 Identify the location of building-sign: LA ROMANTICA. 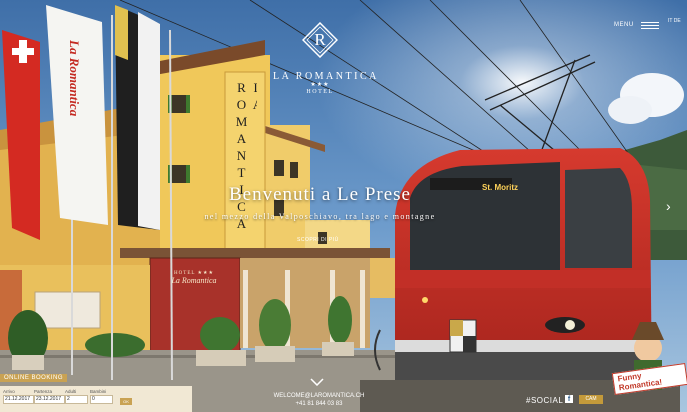
(245, 156).